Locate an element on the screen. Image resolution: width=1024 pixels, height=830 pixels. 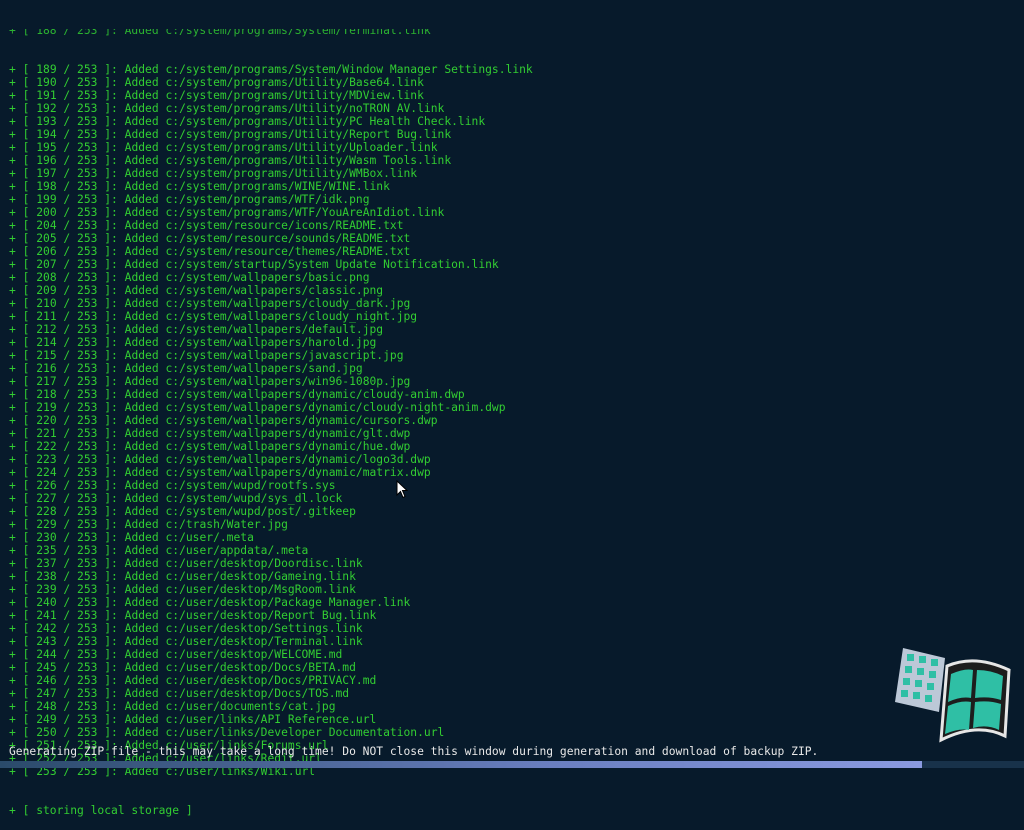
log-text: Added c:/system/wallpapers/harold.jpg is located at coordinates (250, 342).